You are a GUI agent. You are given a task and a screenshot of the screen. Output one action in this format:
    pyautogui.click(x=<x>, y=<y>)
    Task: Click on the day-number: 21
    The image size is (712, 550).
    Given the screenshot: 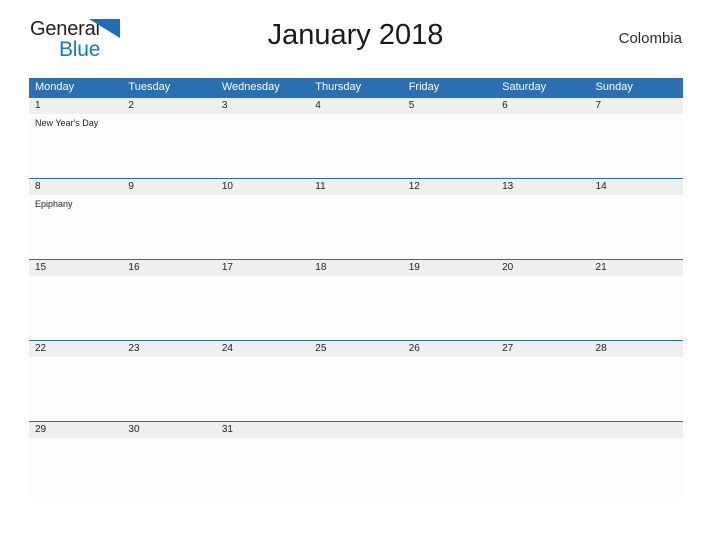 What is the action you would take?
    pyautogui.click(x=636, y=268)
    